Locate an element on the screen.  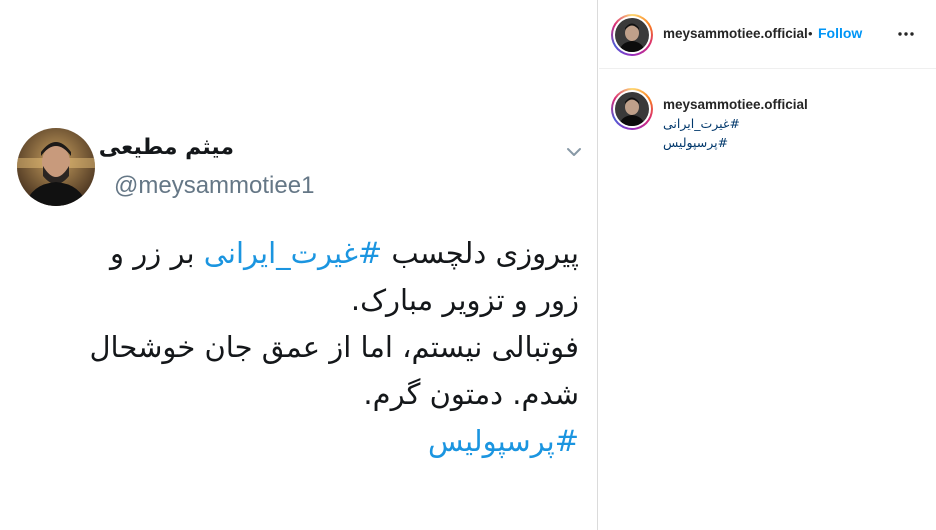
post-header: meysammotiee.official • Follow is located at coordinates (767, 34).